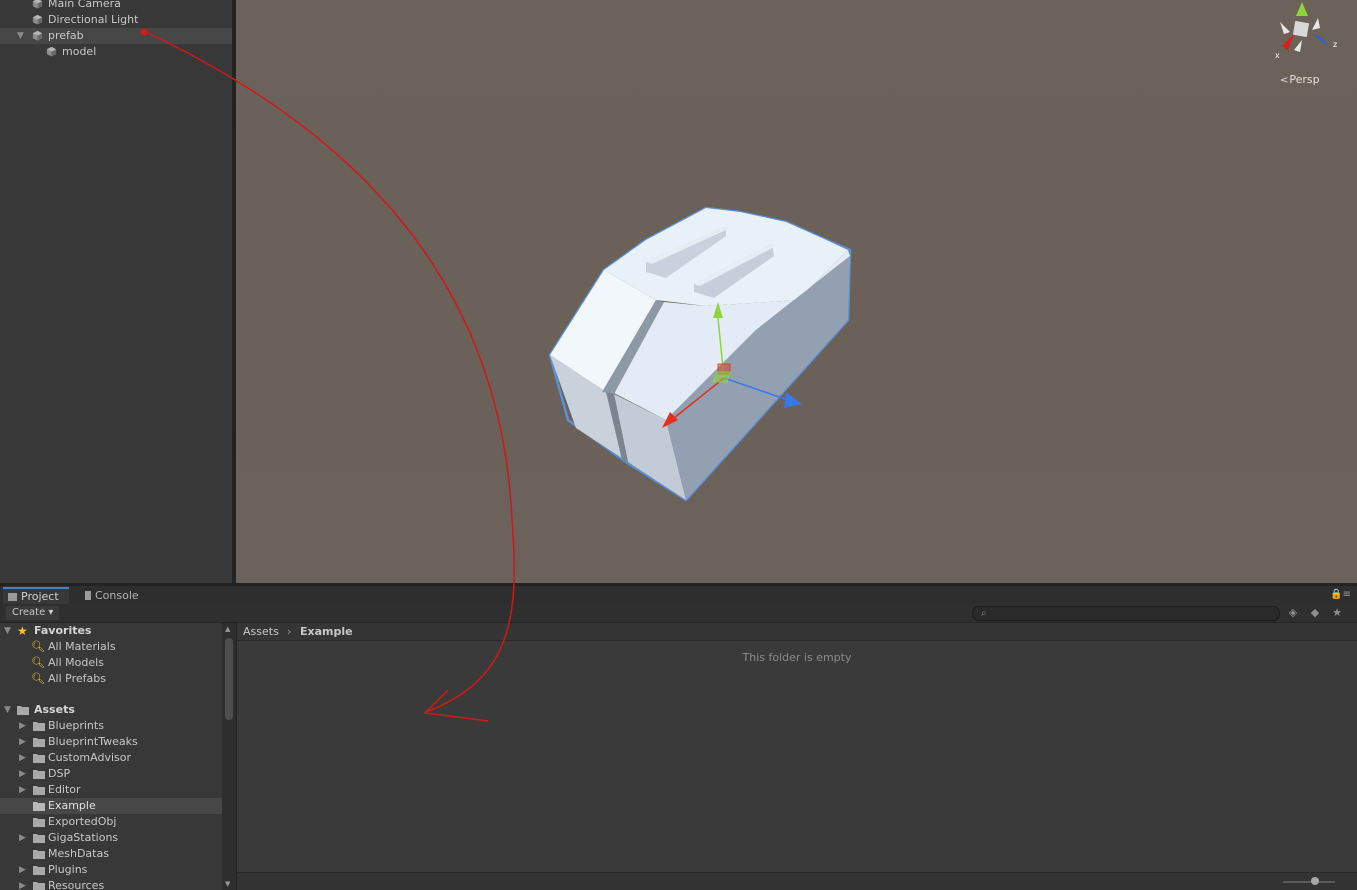 This screenshot has width=1357, height=890. I want to click on hierarchy-item-directional-light: Directional Light, so click(116, 20).